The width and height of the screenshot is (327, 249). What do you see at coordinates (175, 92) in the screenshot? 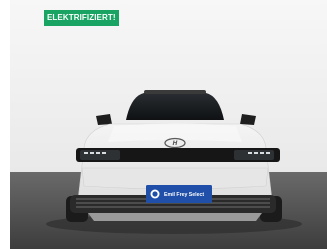
I see `roof-rail` at bounding box center [175, 92].